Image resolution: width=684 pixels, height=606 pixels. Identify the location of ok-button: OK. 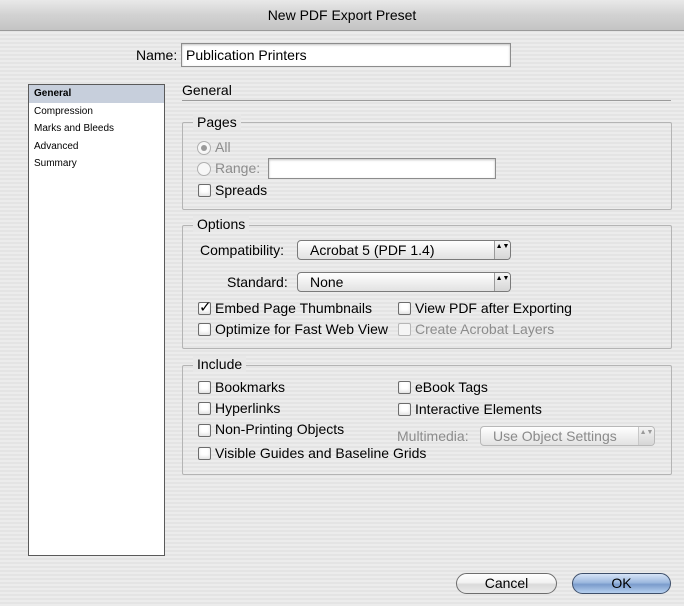
(621, 583).